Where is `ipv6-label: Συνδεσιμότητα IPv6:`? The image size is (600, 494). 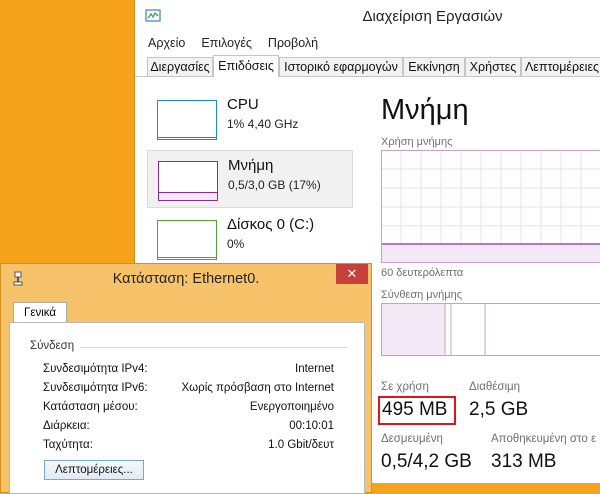 ipv6-label: Συνδεσιμότητα IPv6: is located at coordinates (95, 388).